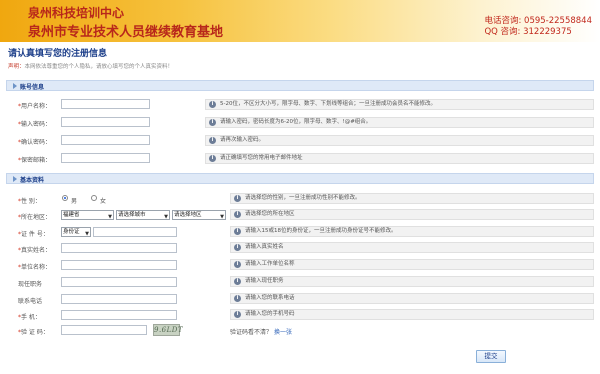  What do you see at coordinates (103, 200) in the screenshot?
I see `gender-female-label: 女` at bounding box center [103, 200].